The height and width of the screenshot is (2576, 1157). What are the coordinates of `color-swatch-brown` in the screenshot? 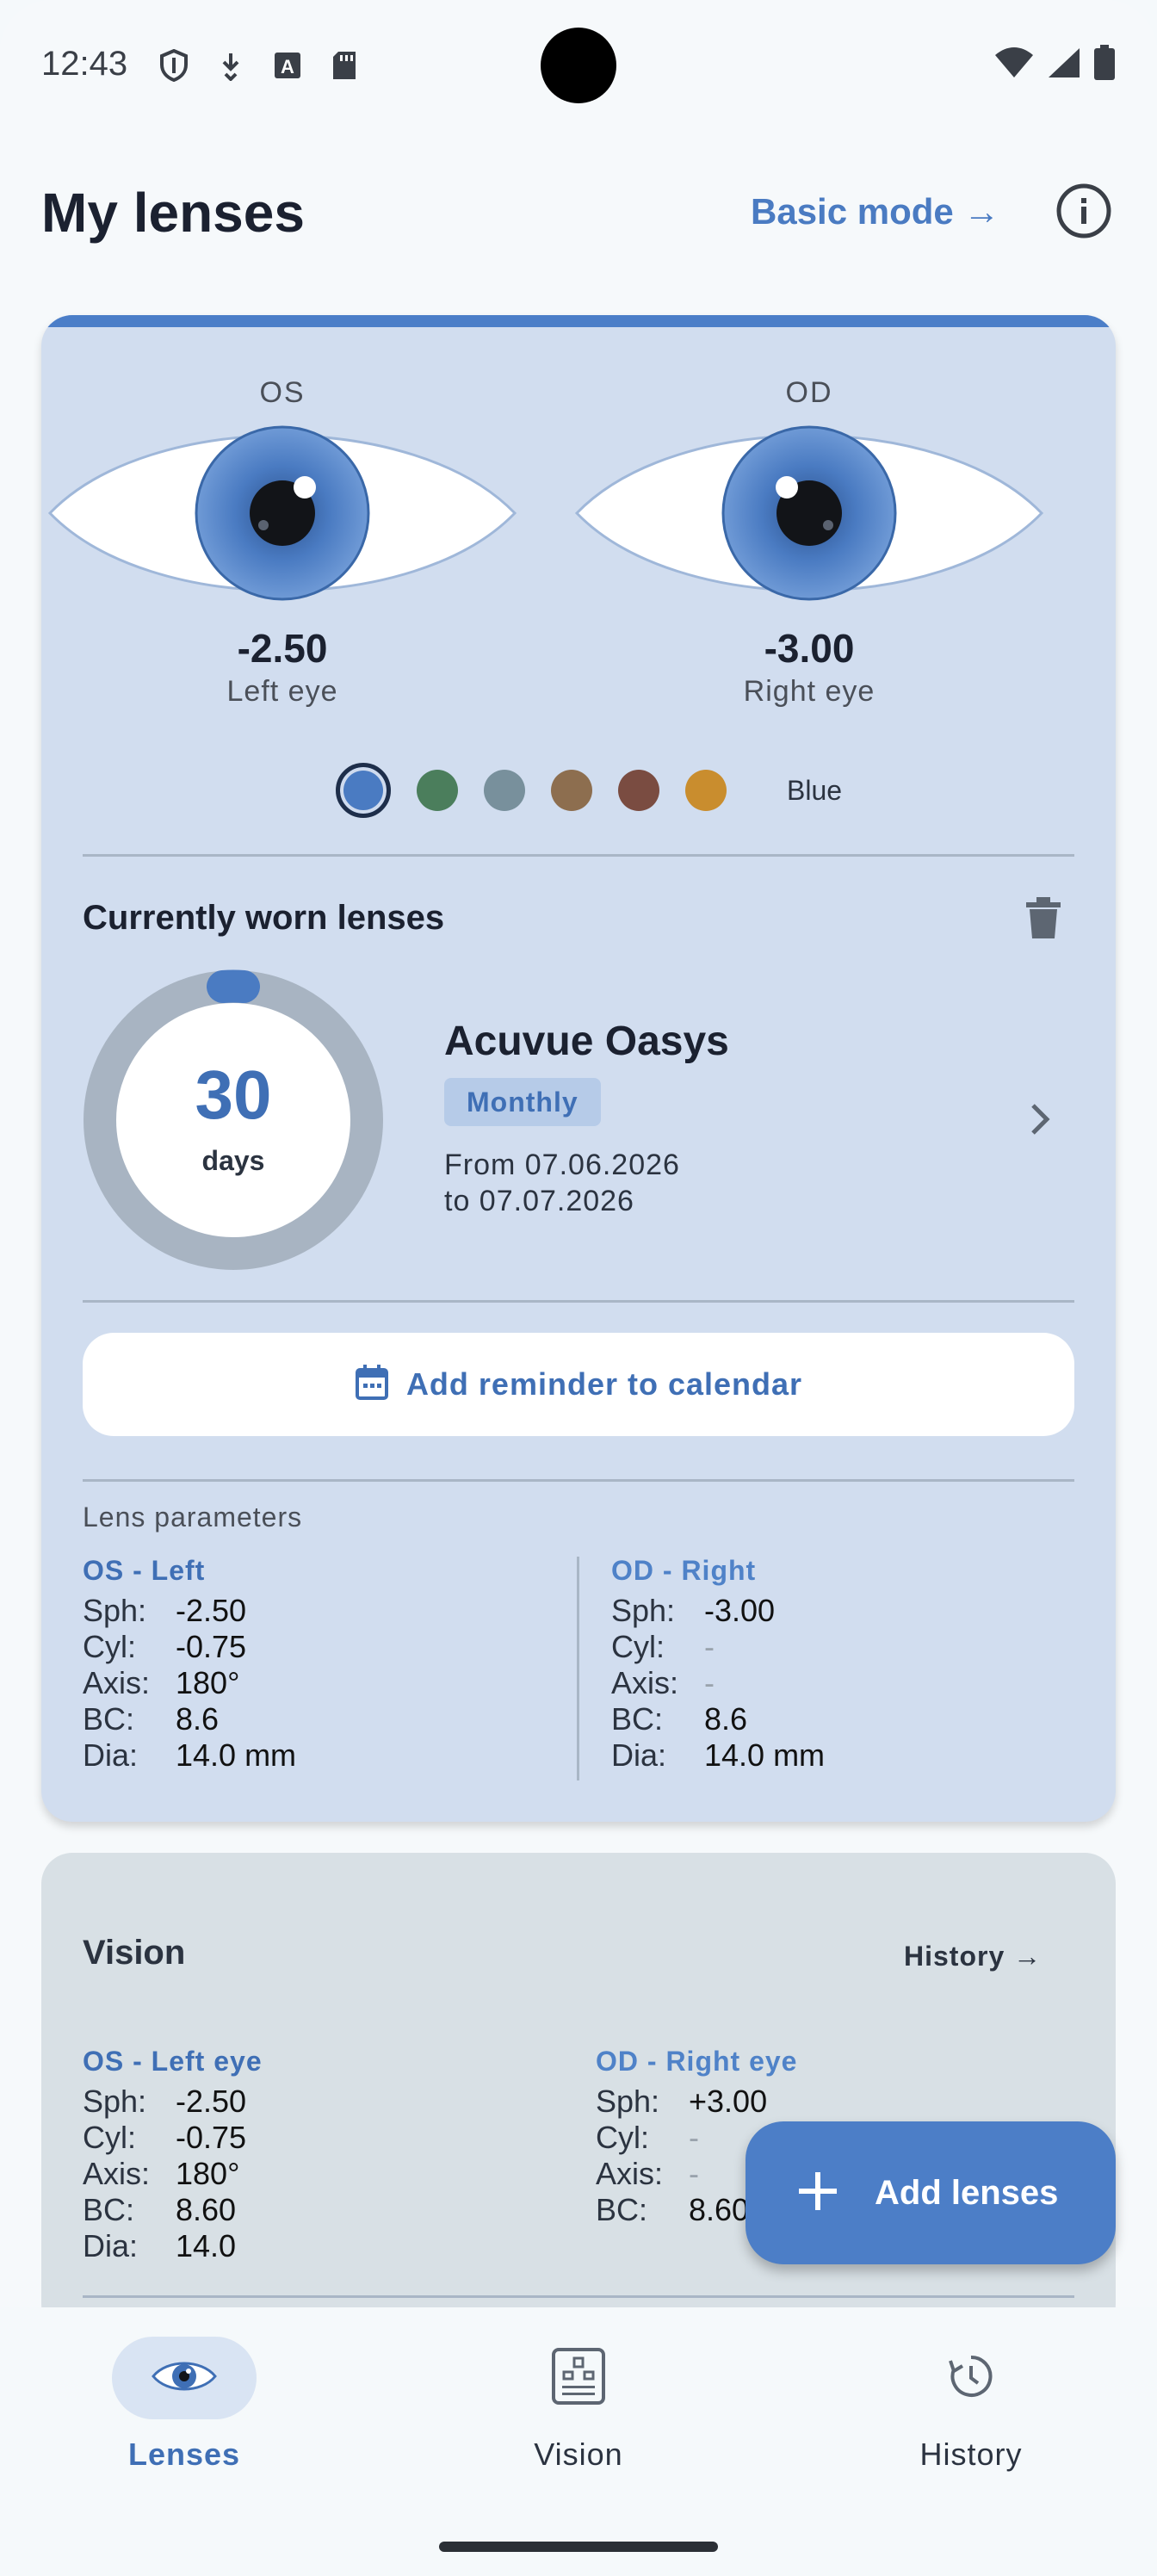 It's located at (638, 791).